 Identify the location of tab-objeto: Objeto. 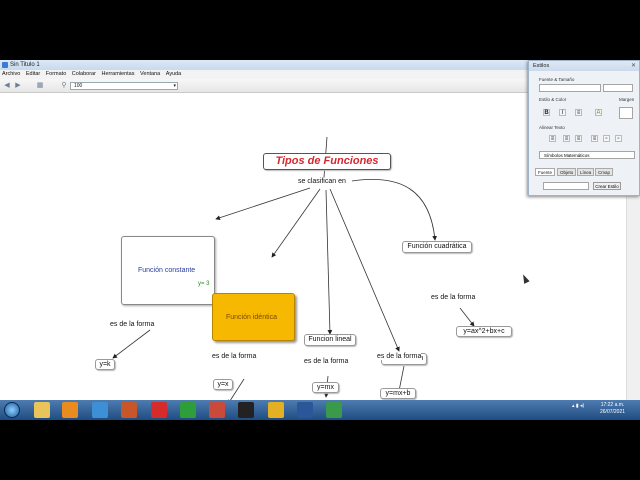
(567, 172).